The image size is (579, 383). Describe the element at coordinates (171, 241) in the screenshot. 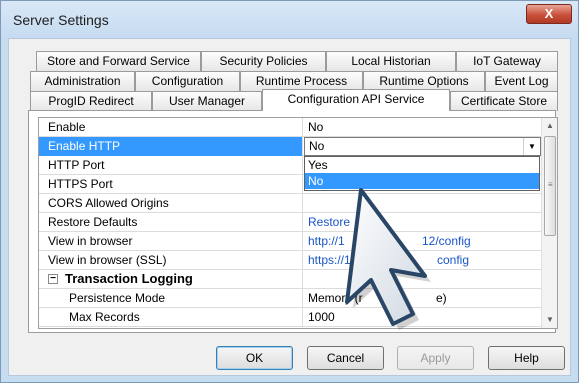

I see `property-name: View in browser` at that location.